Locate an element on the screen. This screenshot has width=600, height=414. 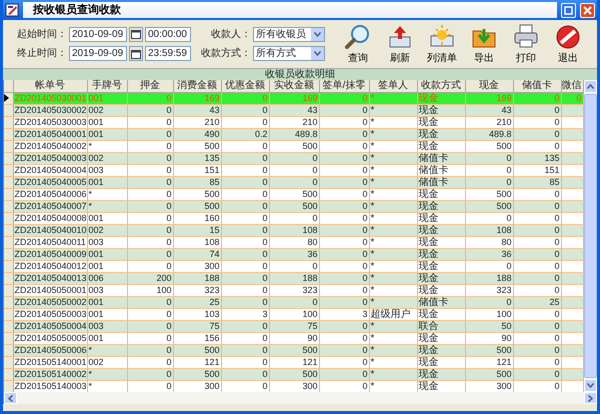
table-cell: 74 is located at coordinates (197, 254).